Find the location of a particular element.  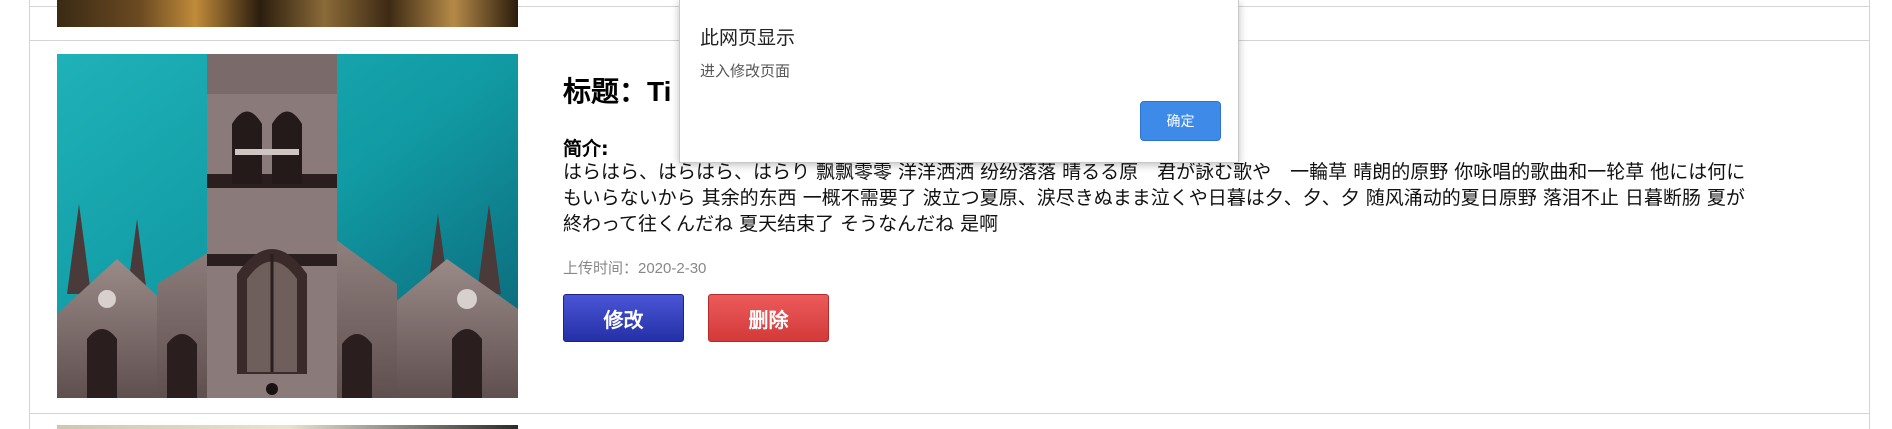

edit-button: 修改 is located at coordinates (623, 318).